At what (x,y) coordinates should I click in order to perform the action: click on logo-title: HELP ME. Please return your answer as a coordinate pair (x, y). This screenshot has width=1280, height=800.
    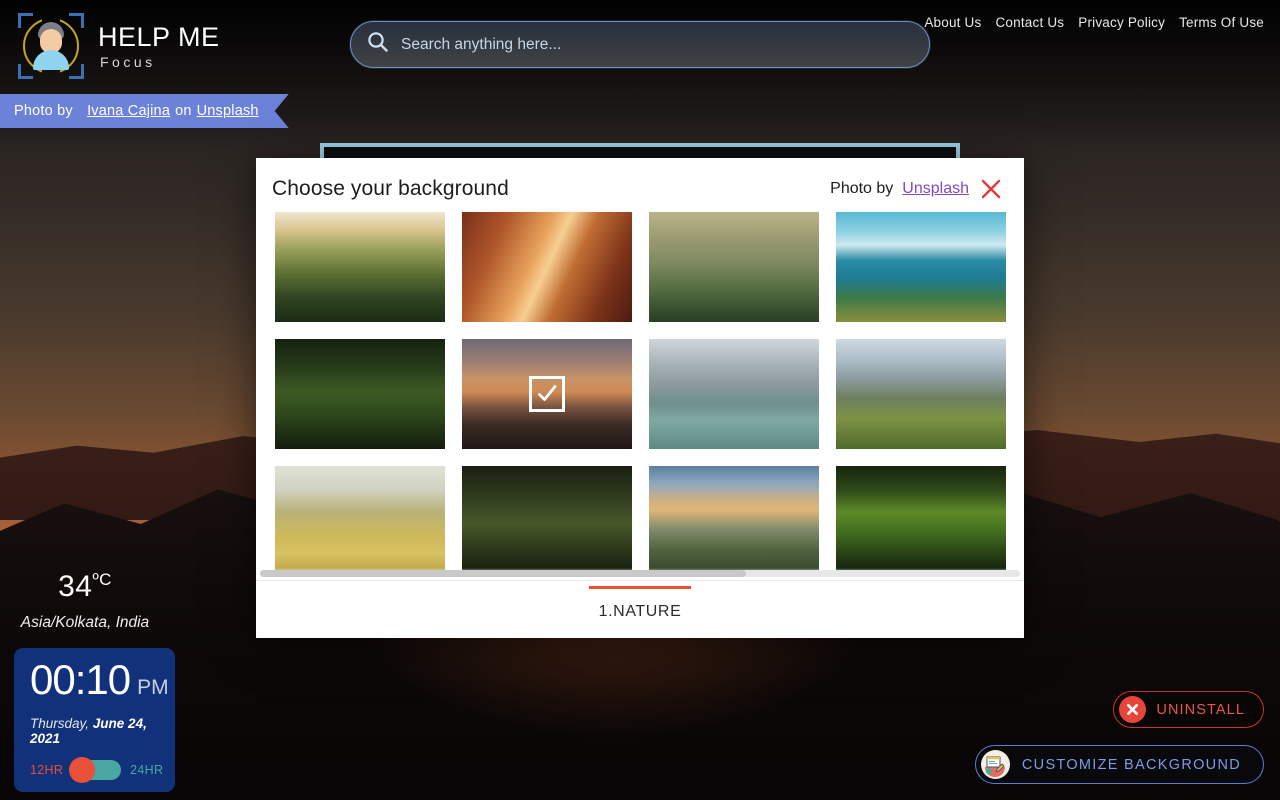
    Looking at the image, I should click on (159, 36).